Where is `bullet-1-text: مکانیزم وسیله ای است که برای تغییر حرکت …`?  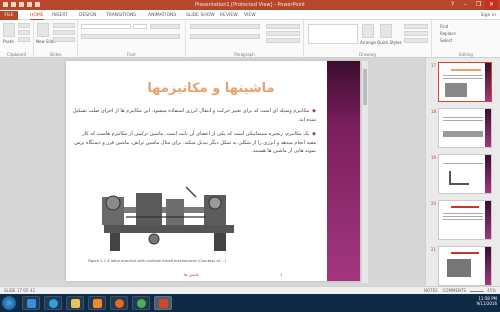 bullet-1-text: مکانیزم وسیله ای است که برای تغییر حرکت … is located at coordinates (194, 115).